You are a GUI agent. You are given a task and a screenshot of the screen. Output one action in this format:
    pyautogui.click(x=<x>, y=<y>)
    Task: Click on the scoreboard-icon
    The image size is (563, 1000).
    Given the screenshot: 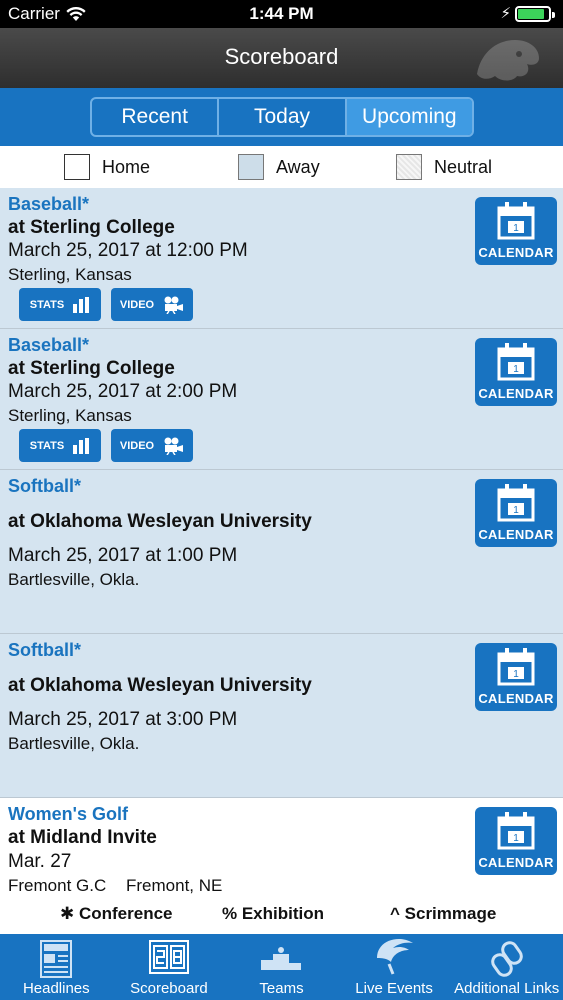 What is the action you would take?
    pyautogui.click(x=168, y=957)
    